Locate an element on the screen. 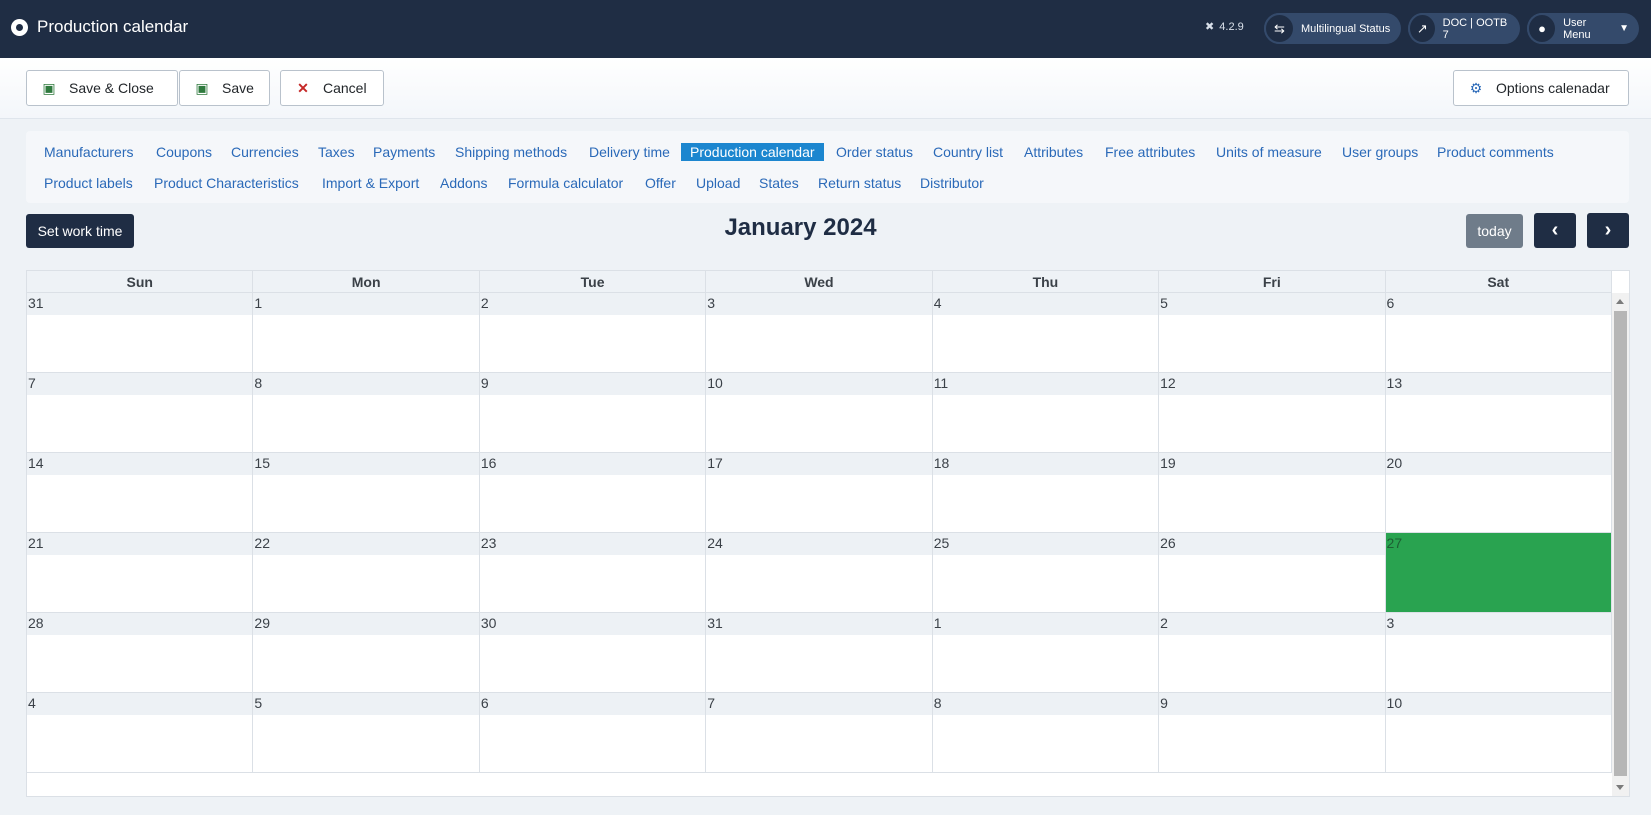 Image resolution: width=1651 pixels, height=815 pixels. calendar-day-cell: 15 is located at coordinates (366, 493).